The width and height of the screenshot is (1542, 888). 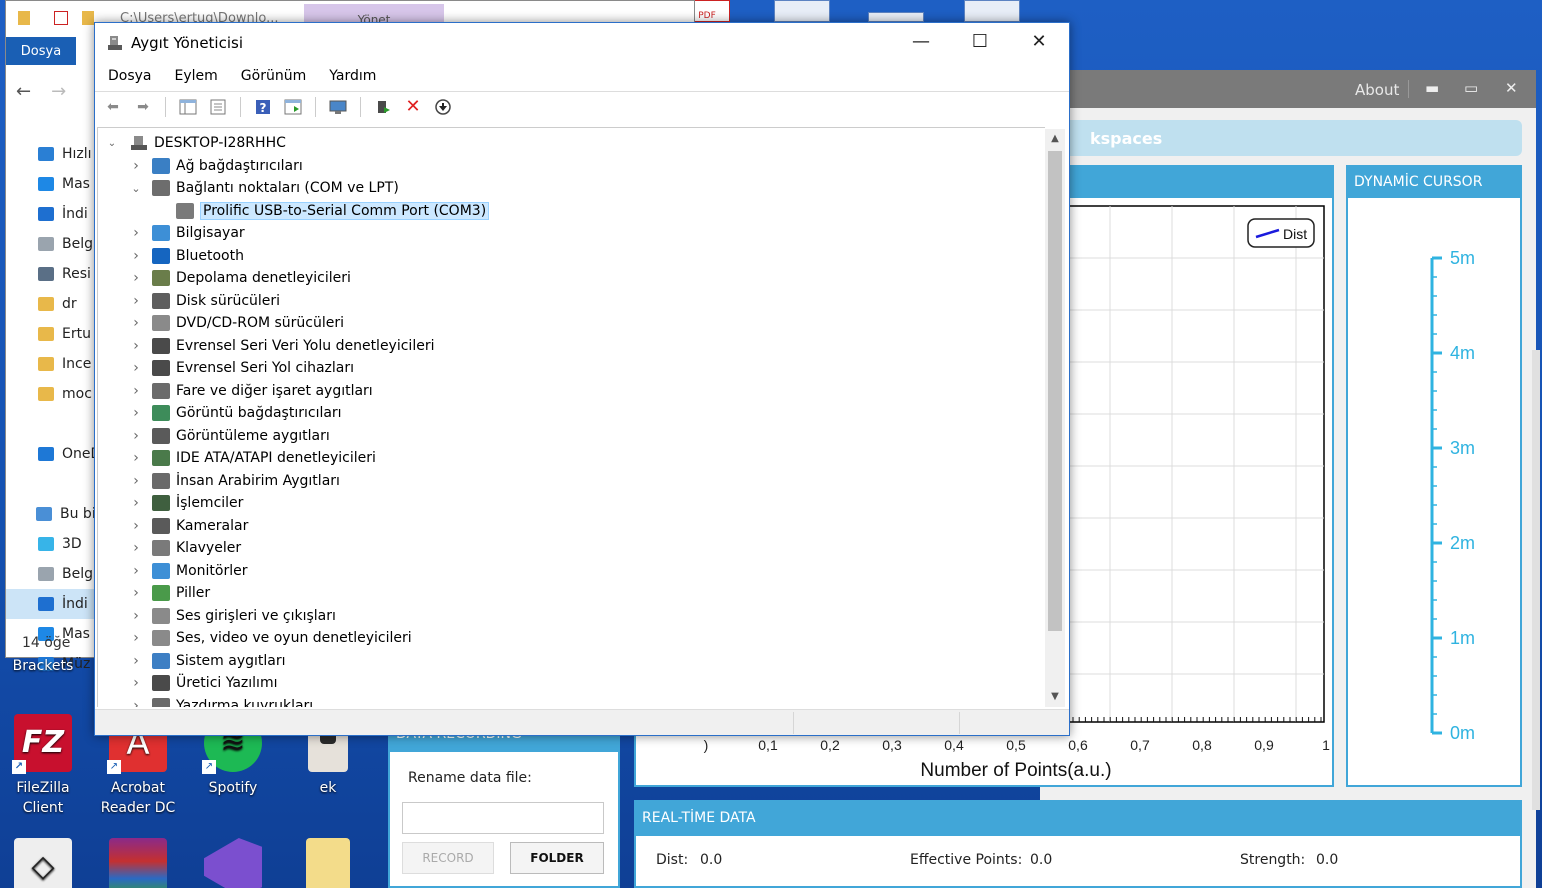 What do you see at coordinates (52, 334) in the screenshot?
I see `sidebar-item: Ertu` at bounding box center [52, 334].